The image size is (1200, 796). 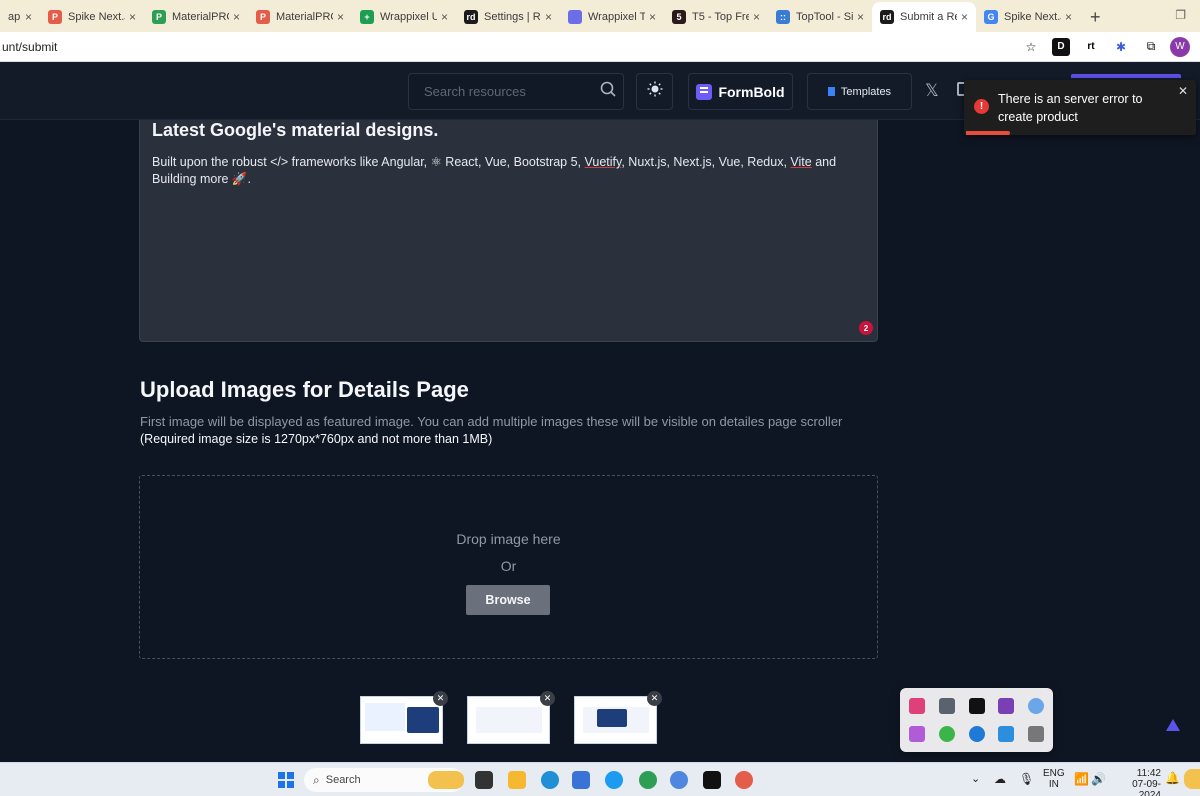 I want to click on profile-avatar: W, so click(x=1180, y=46).